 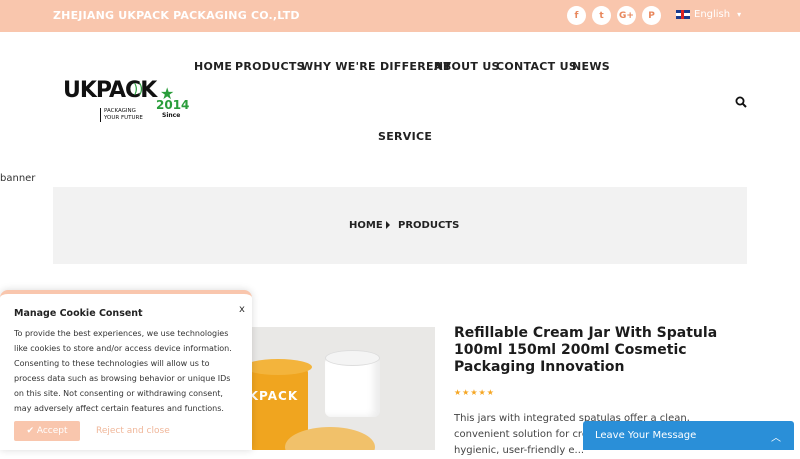 What do you see at coordinates (352, 358) in the screenshot?
I see `white-jar-rim` at bounding box center [352, 358].